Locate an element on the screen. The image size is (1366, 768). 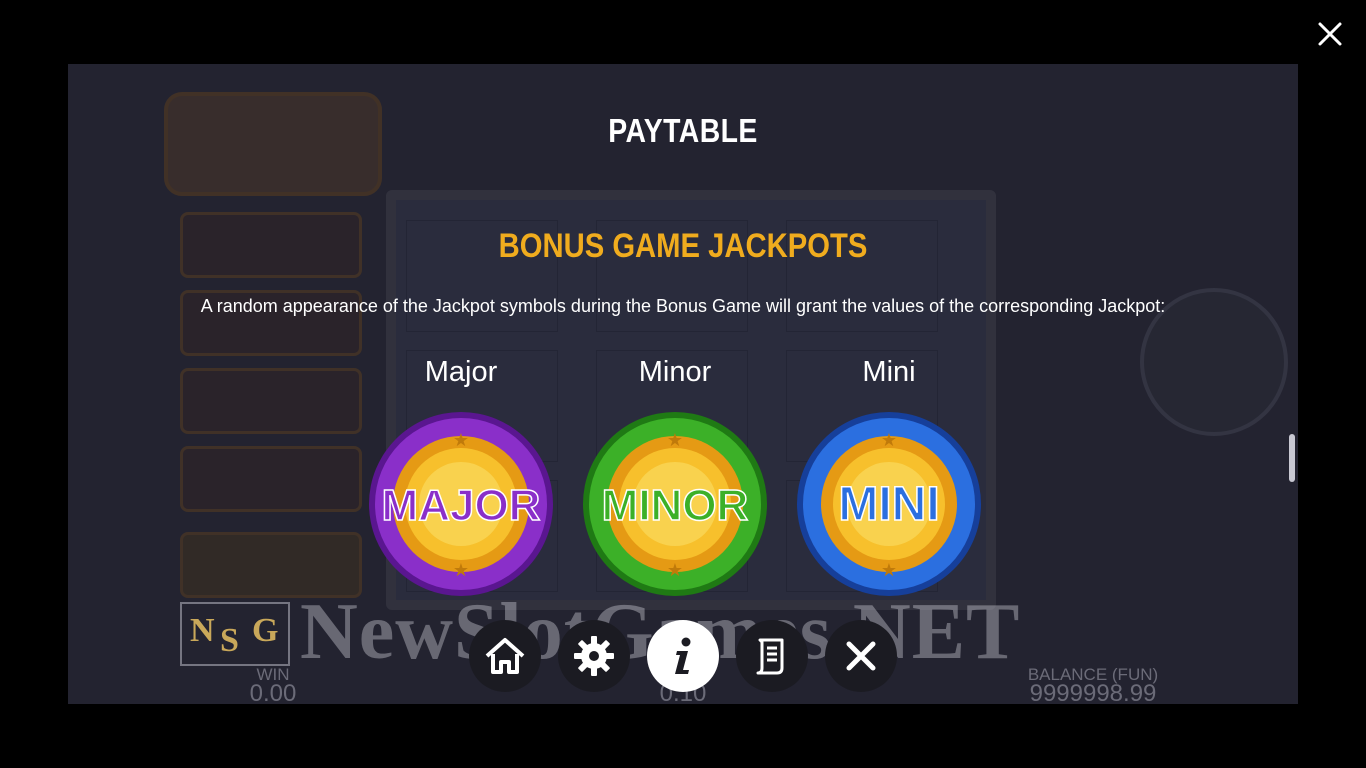
minor-coin-text: MINOR is located at coordinates (675, 505).